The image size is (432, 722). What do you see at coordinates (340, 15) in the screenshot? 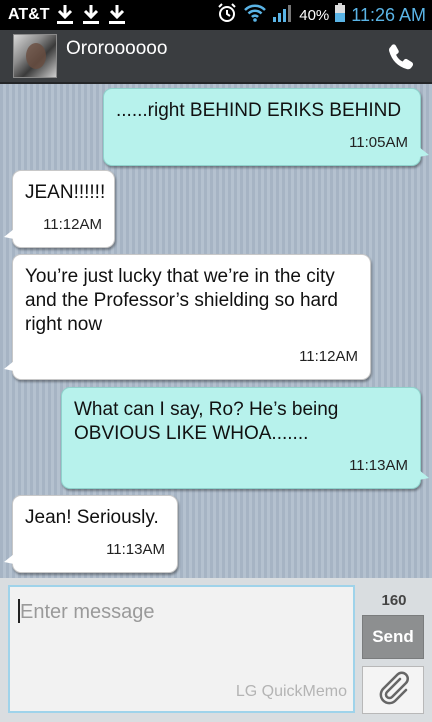
I see `battery-icon` at bounding box center [340, 15].